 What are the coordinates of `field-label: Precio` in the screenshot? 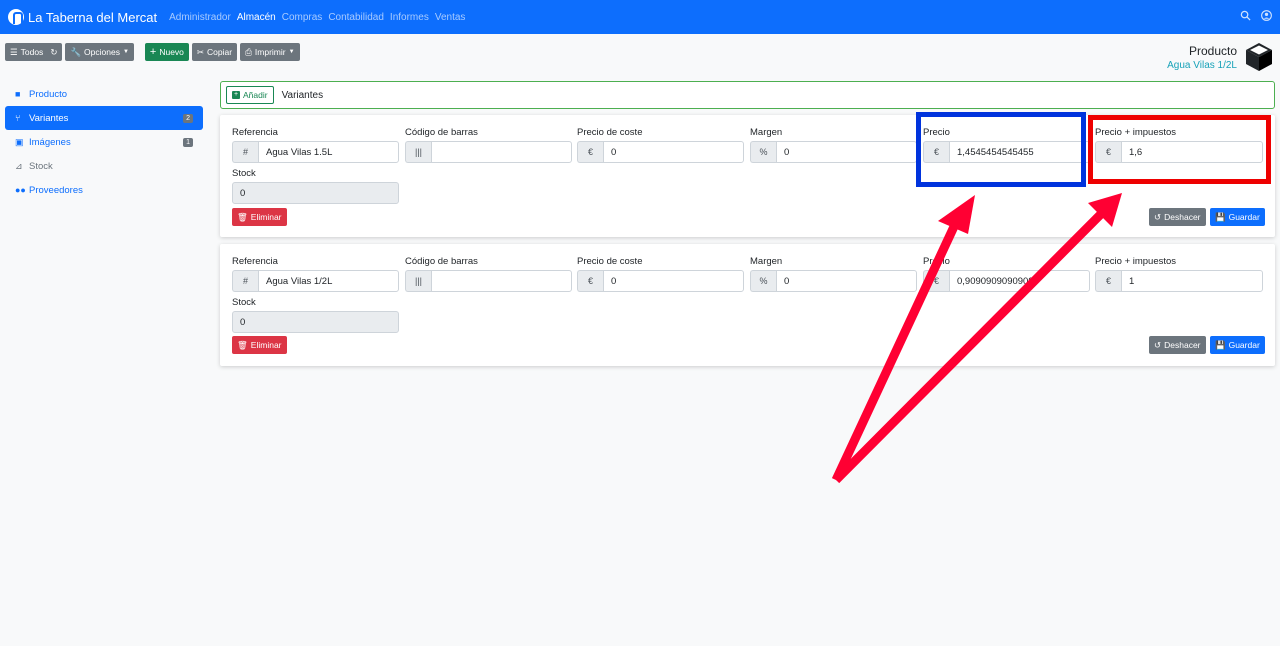 It's located at (936, 261).